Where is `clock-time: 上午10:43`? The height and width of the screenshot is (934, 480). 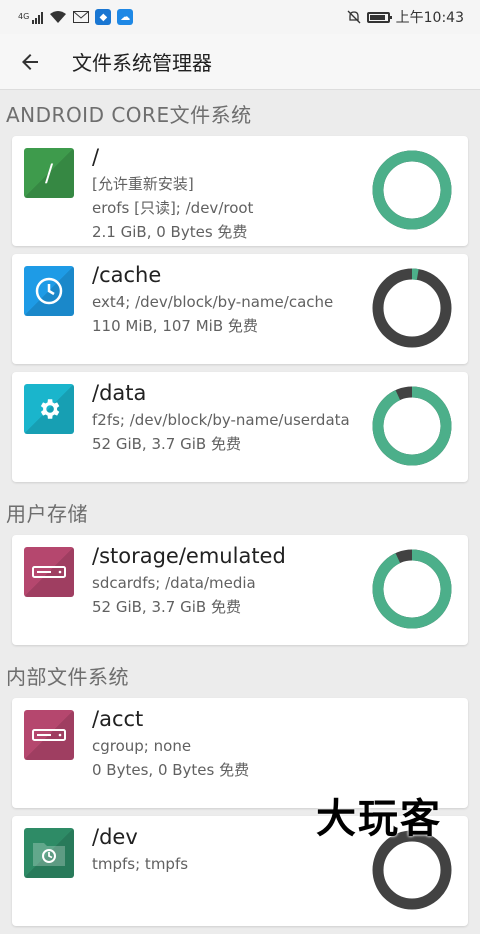 clock-time: 上午10:43 is located at coordinates (429, 18).